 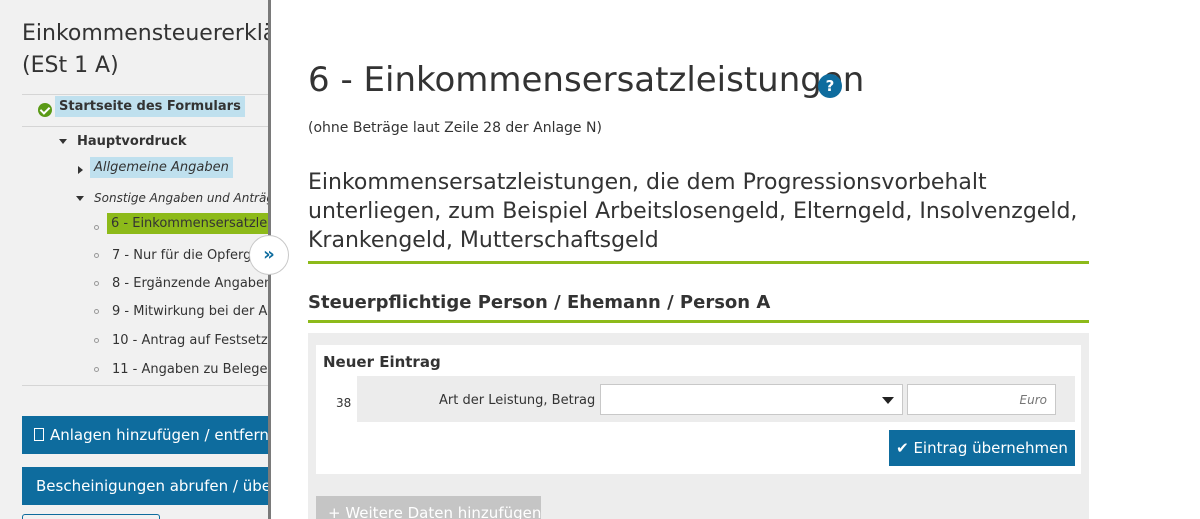 What do you see at coordinates (191, 255) in the screenshot?
I see `tree-item-7: 7 - Nur für die Opfergruppen` at bounding box center [191, 255].